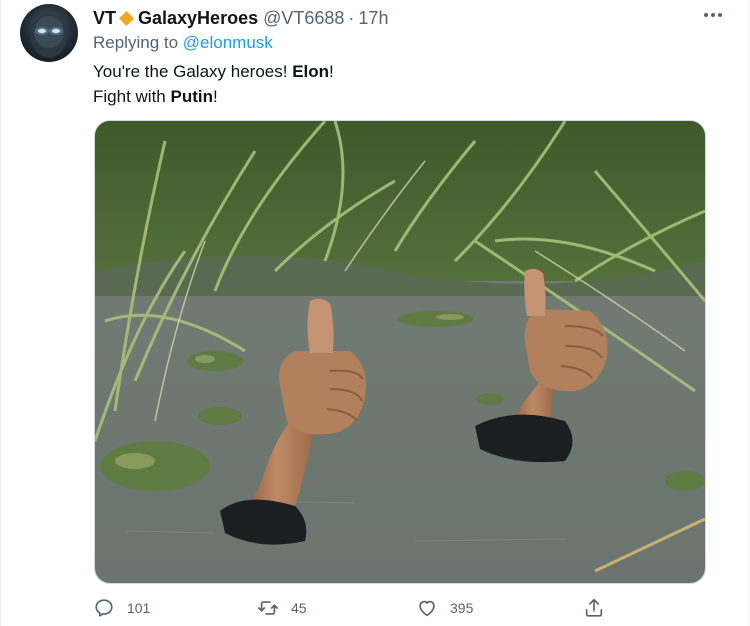  I want to click on tweet-header: VT GalaxyHeroes @VT6688 · 17h, so click(401, 18).